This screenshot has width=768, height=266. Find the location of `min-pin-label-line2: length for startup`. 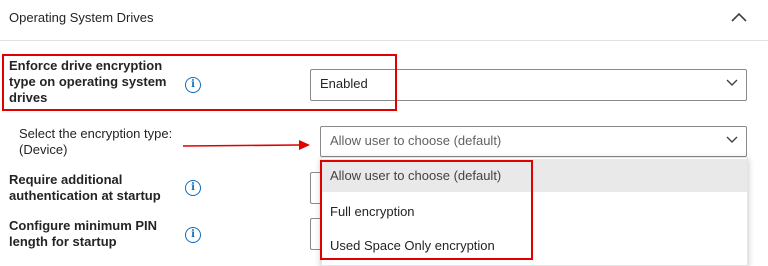

min-pin-label-line2: length for startup is located at coordinates (63, 241).